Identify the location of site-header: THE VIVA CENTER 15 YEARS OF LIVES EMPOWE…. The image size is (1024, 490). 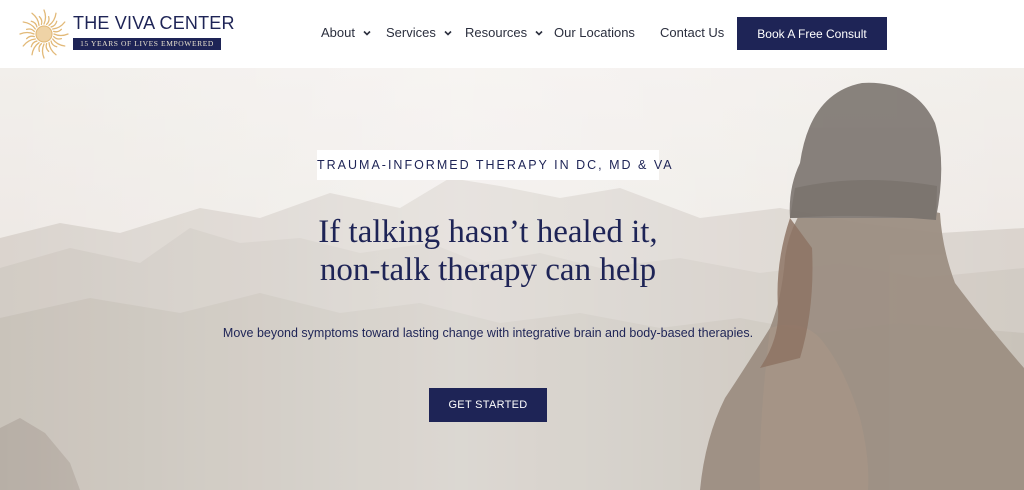
(512, 34).